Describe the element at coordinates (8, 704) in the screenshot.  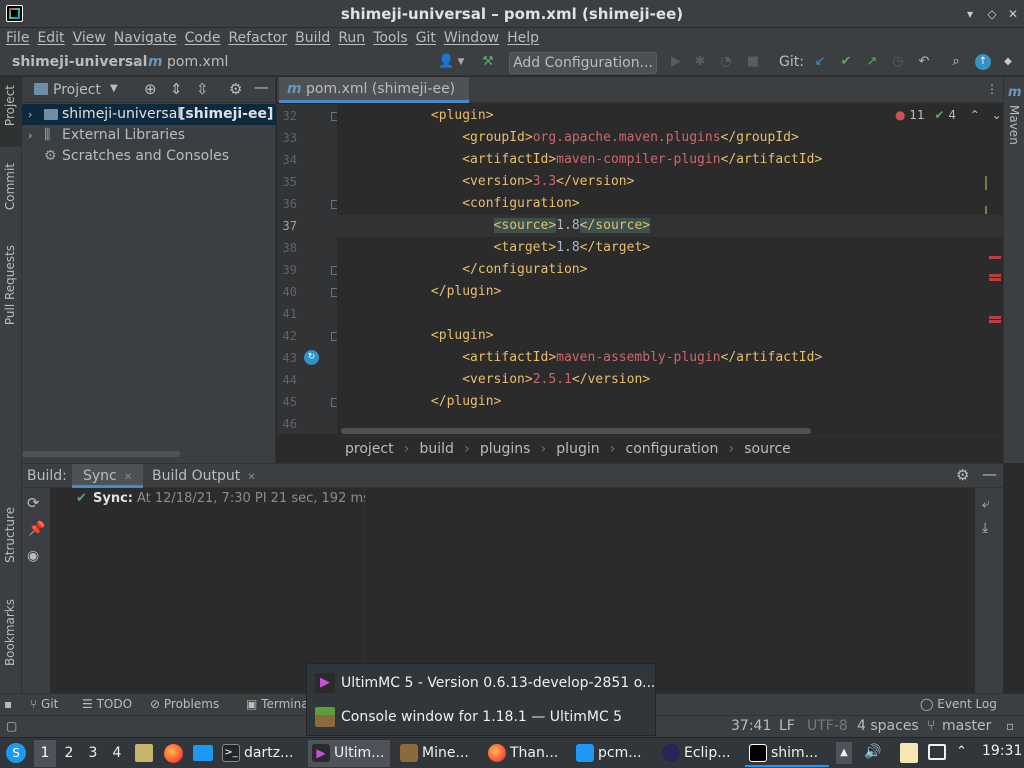
I see `layout-icon: ▪` at that location.